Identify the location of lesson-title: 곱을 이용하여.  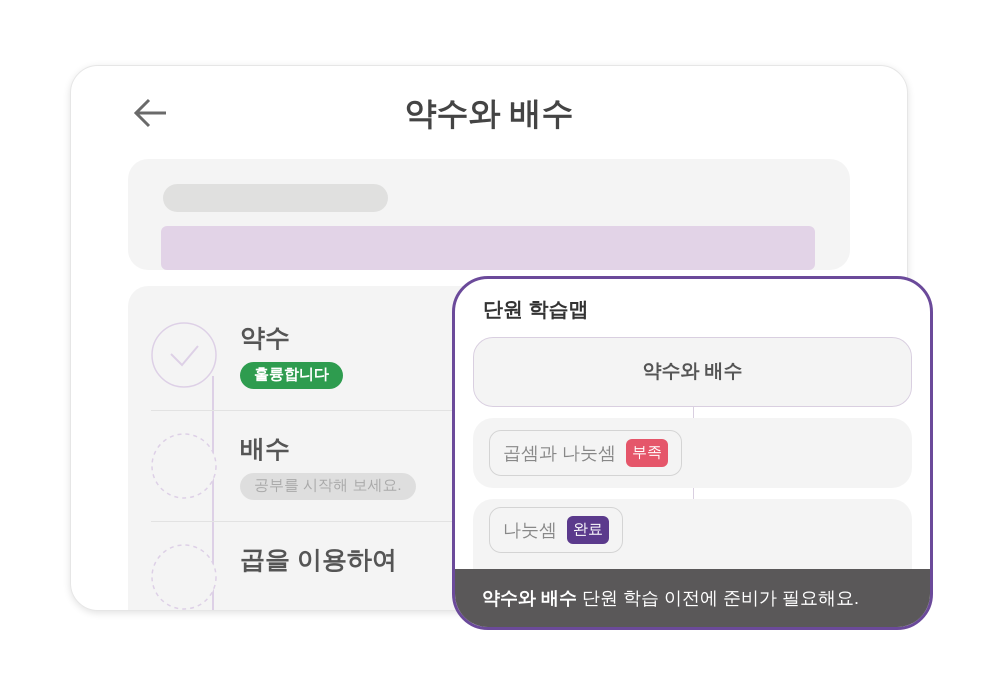
(318, 560).